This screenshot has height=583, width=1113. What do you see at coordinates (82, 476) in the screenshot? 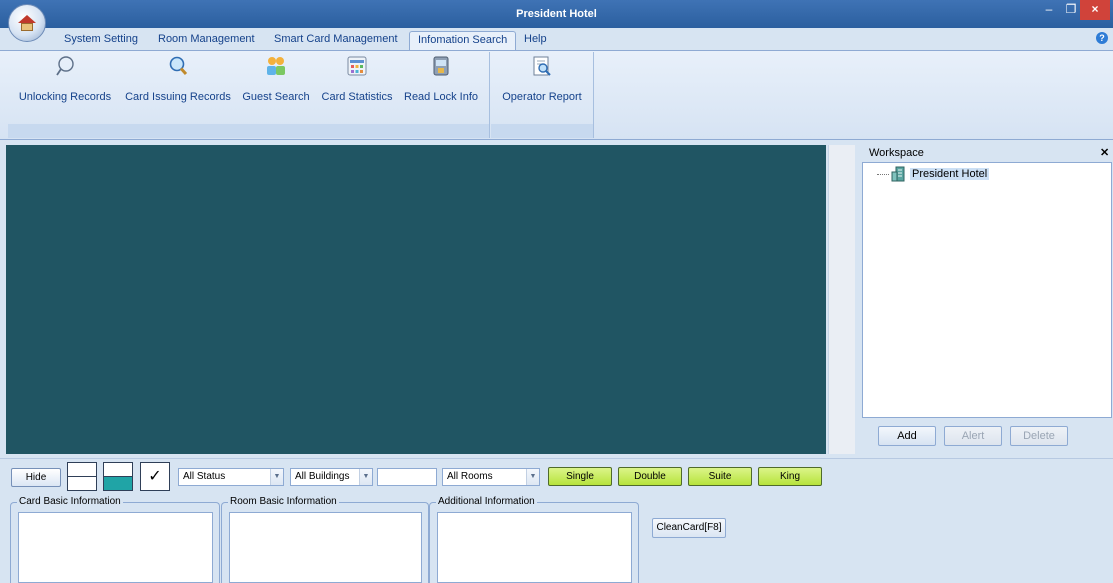
I see `display-mode-blank-icon` at bounding box center [82, 476].